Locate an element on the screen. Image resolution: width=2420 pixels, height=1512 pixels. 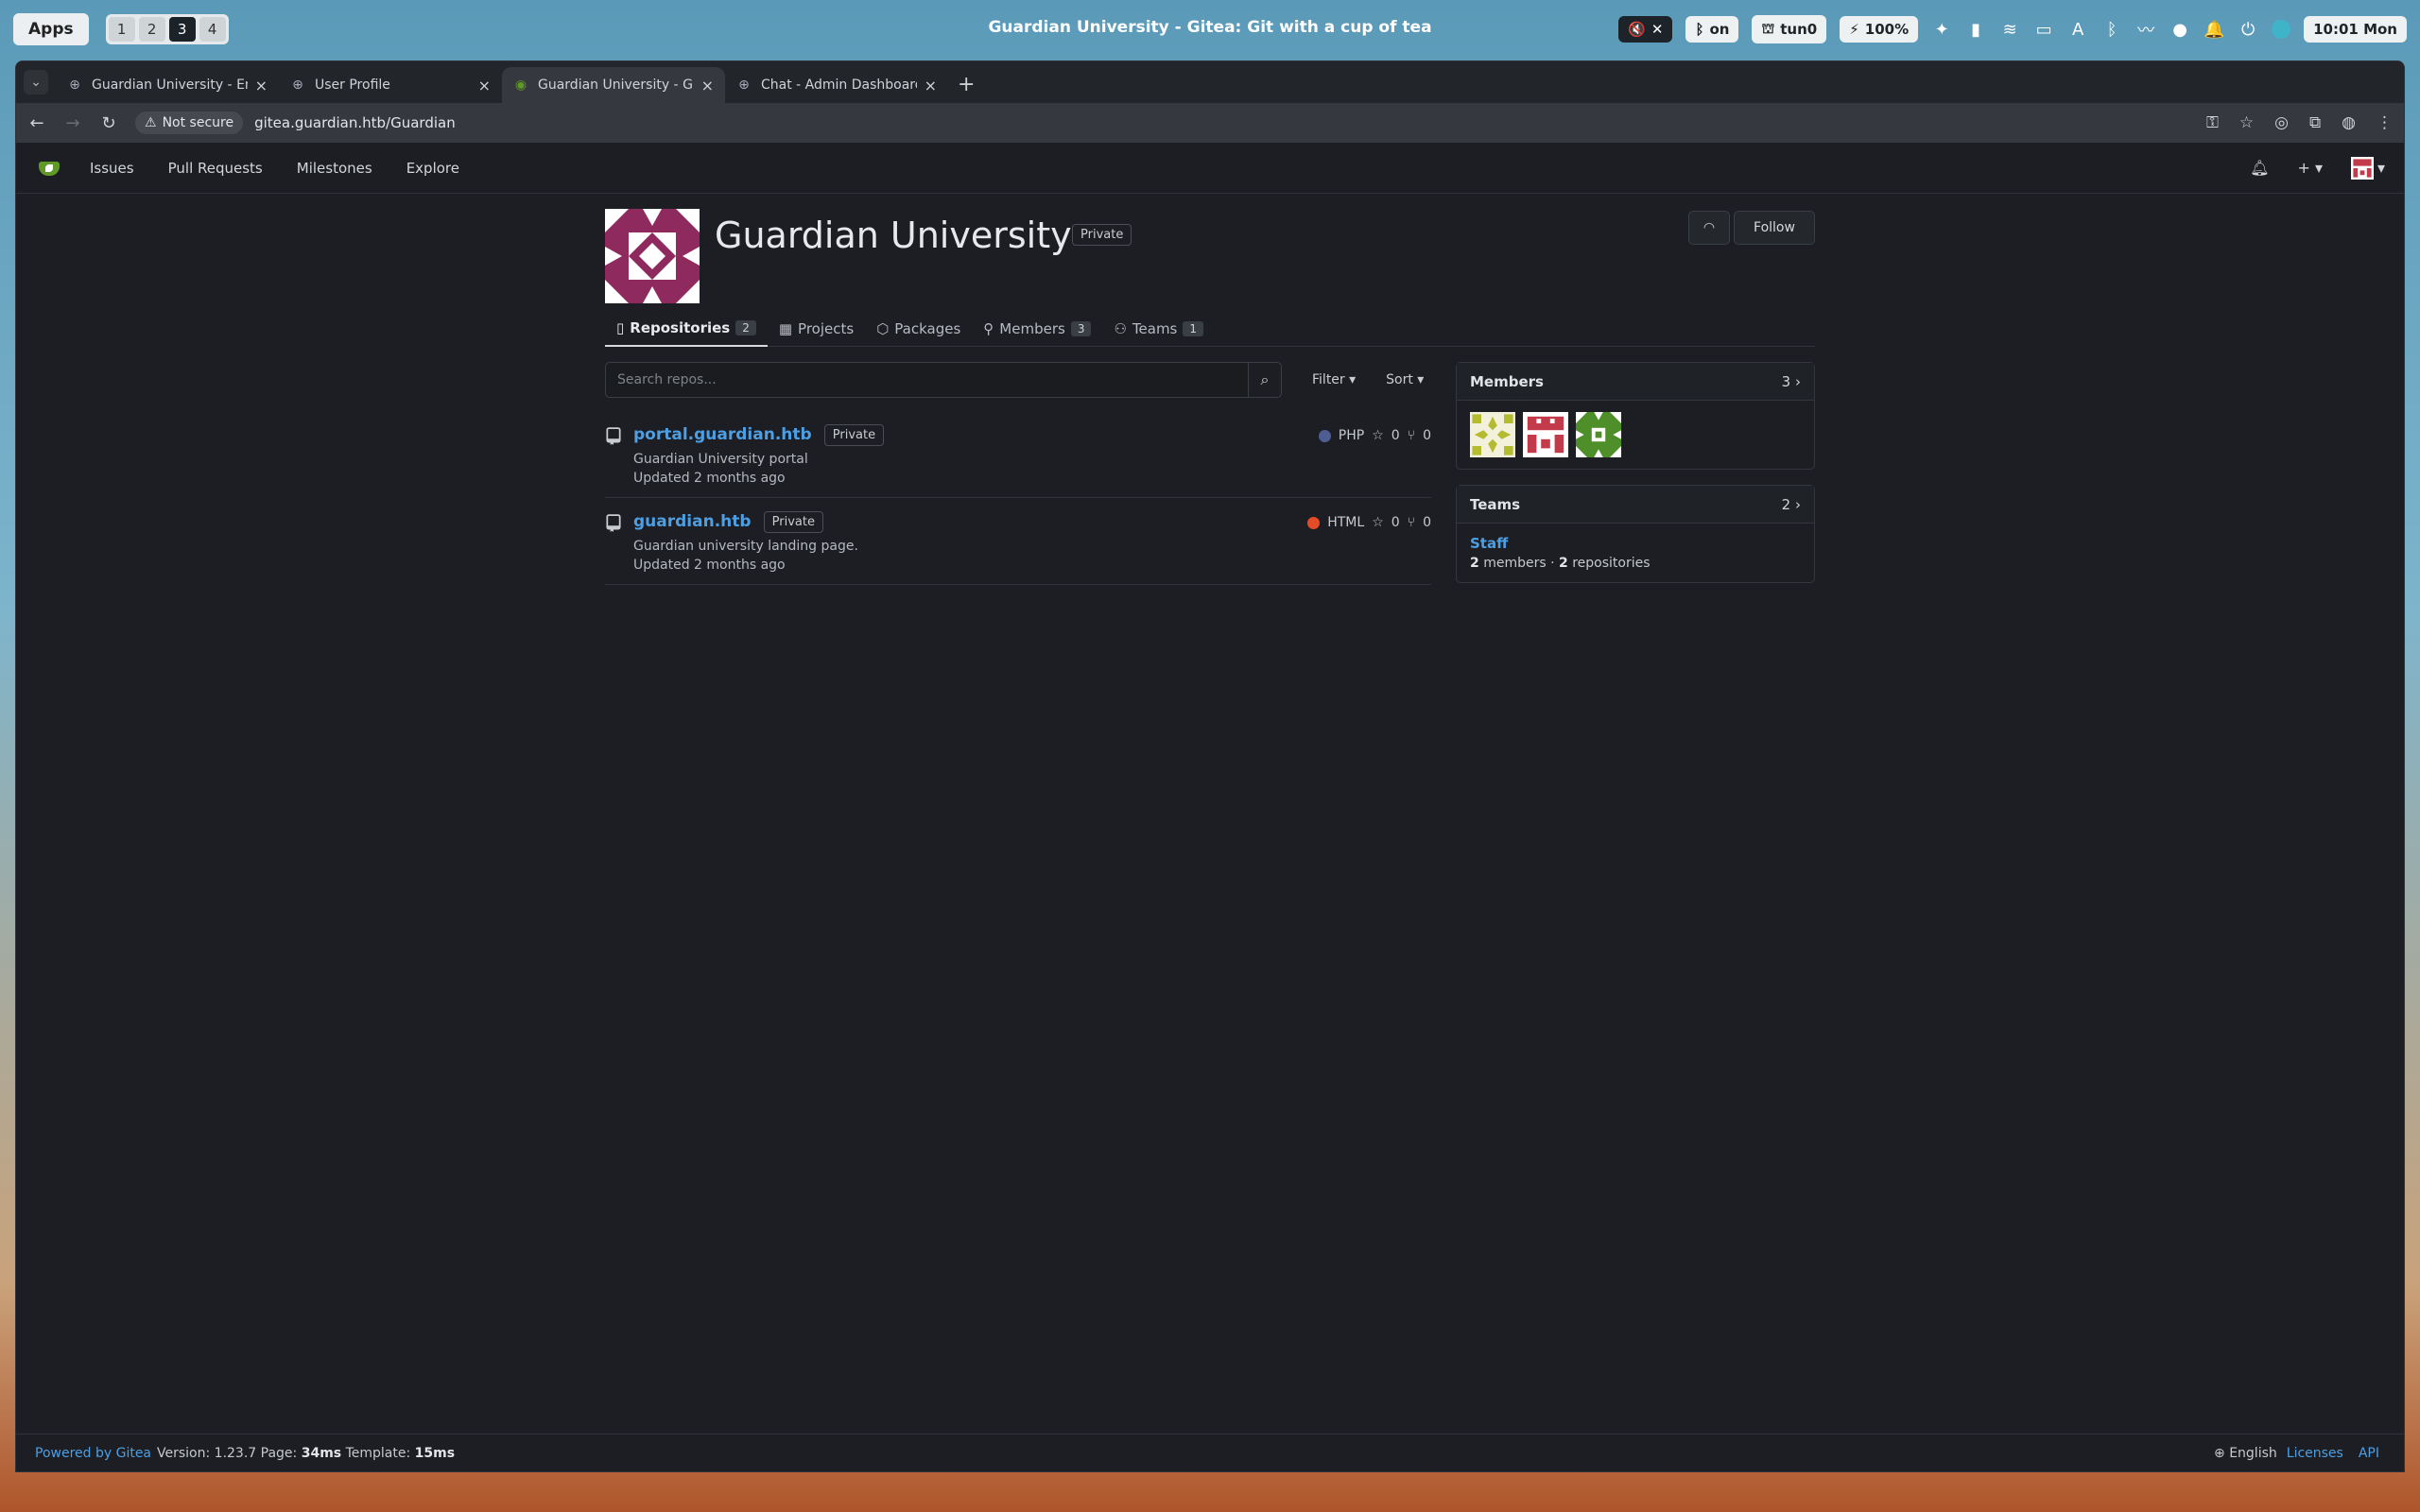
bluetooth-tray-icon: ᛒ is located at coordinates (2111, 30).